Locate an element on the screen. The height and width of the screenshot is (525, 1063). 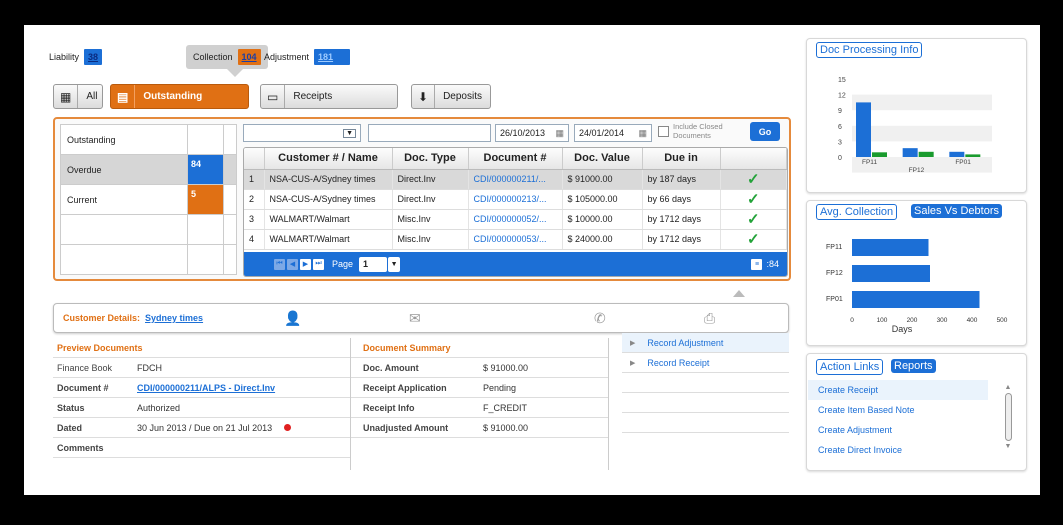
tab-all: ▦ All is located at coordinates (78, 96).